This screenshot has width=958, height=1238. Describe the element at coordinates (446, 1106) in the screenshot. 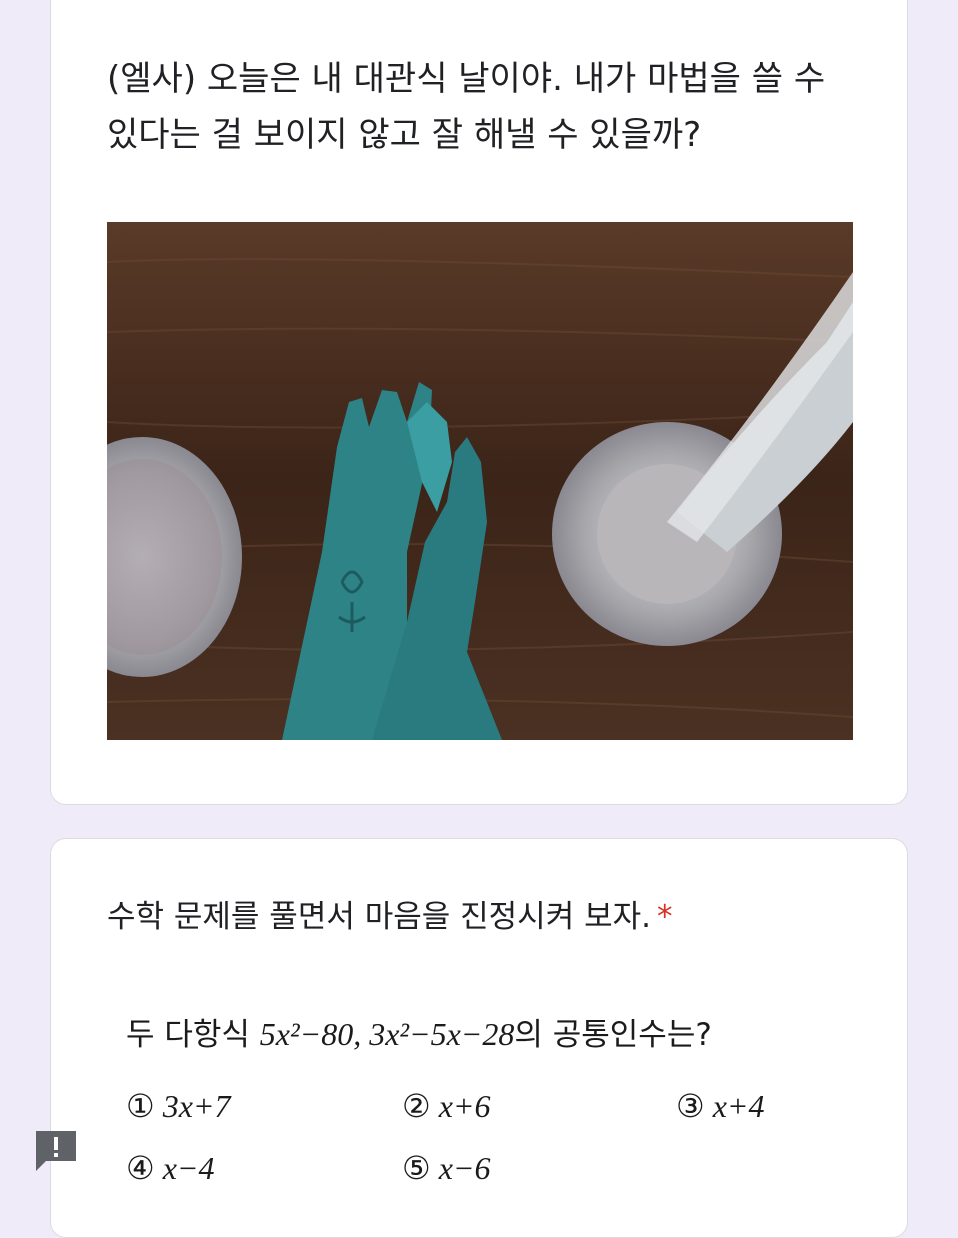

I see `choice-2: ② x+6` at that location.